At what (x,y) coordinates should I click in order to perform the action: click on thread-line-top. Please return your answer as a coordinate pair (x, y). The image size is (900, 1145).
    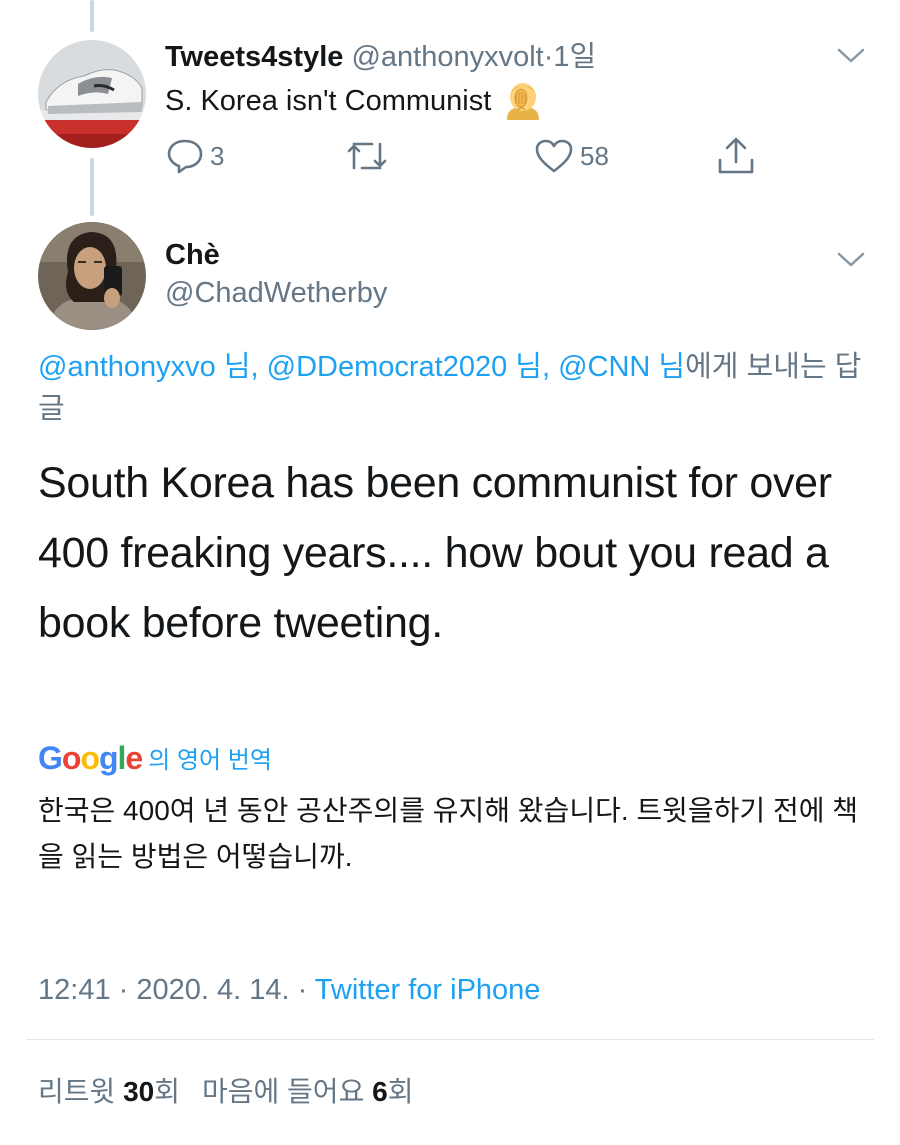
    Looking at the image, I should click on (92, 16).